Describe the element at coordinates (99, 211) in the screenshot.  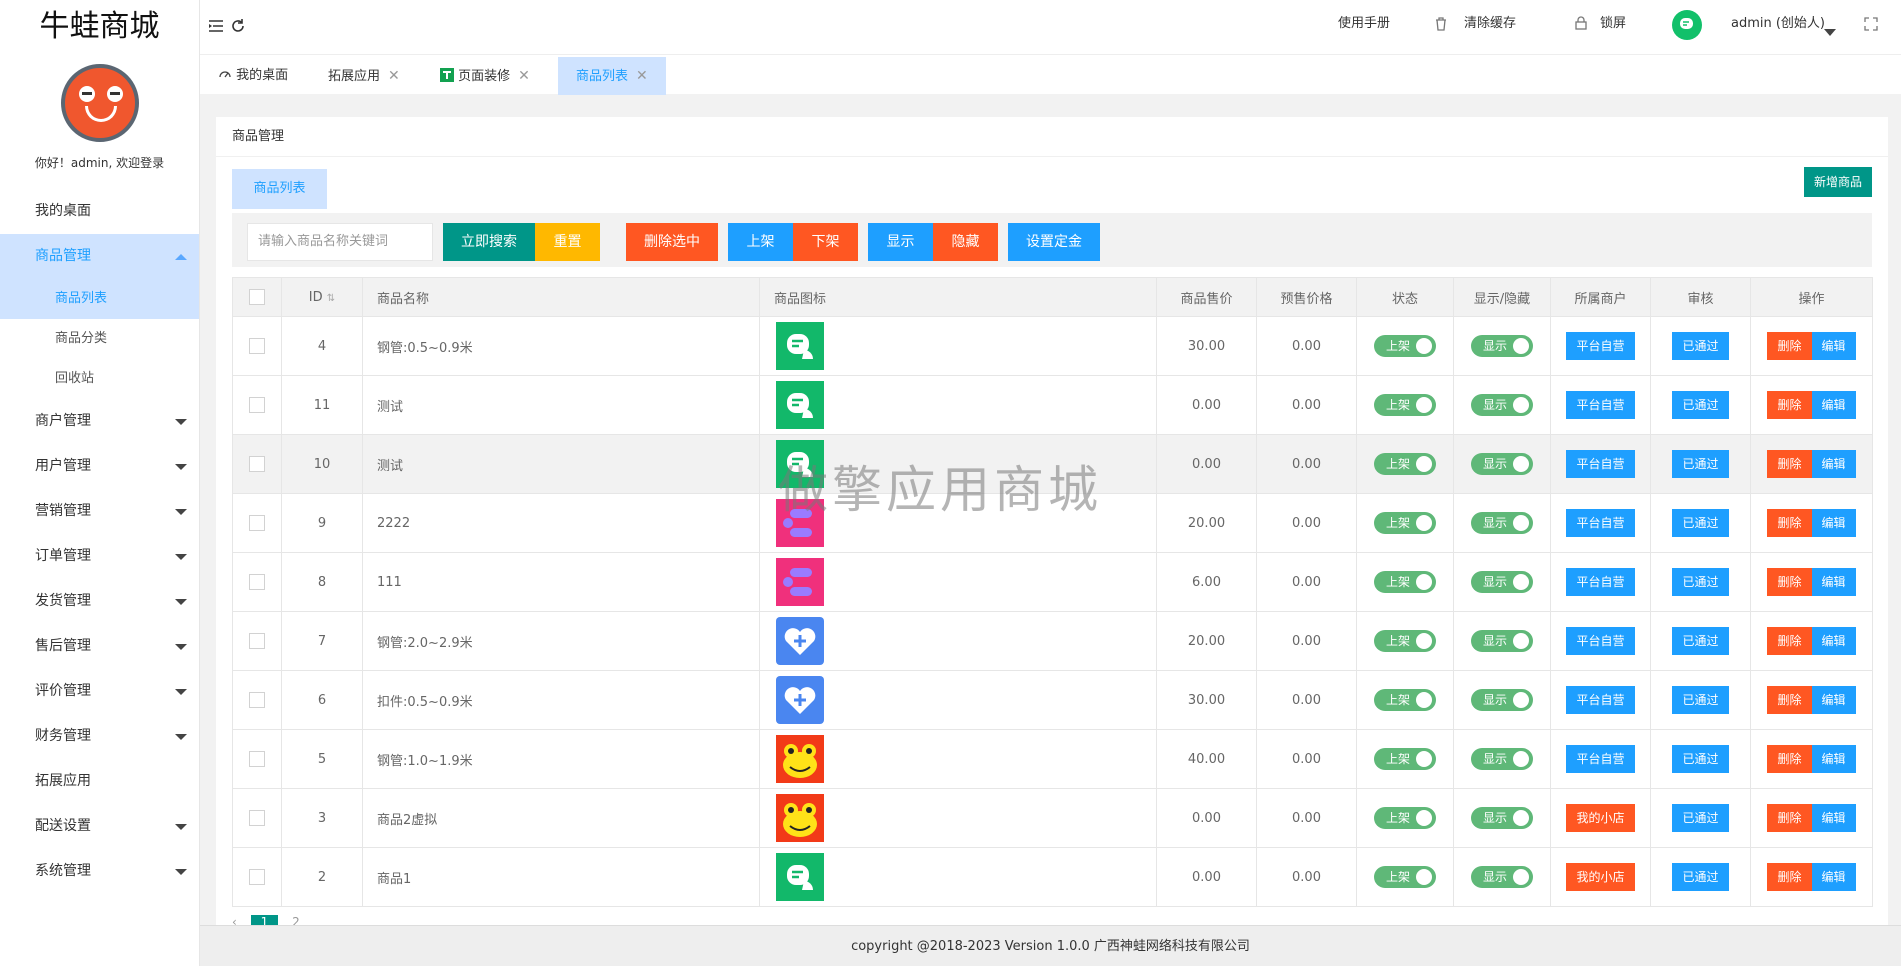
I see `sidebar-item-desktop: 我的桌面` at that location.